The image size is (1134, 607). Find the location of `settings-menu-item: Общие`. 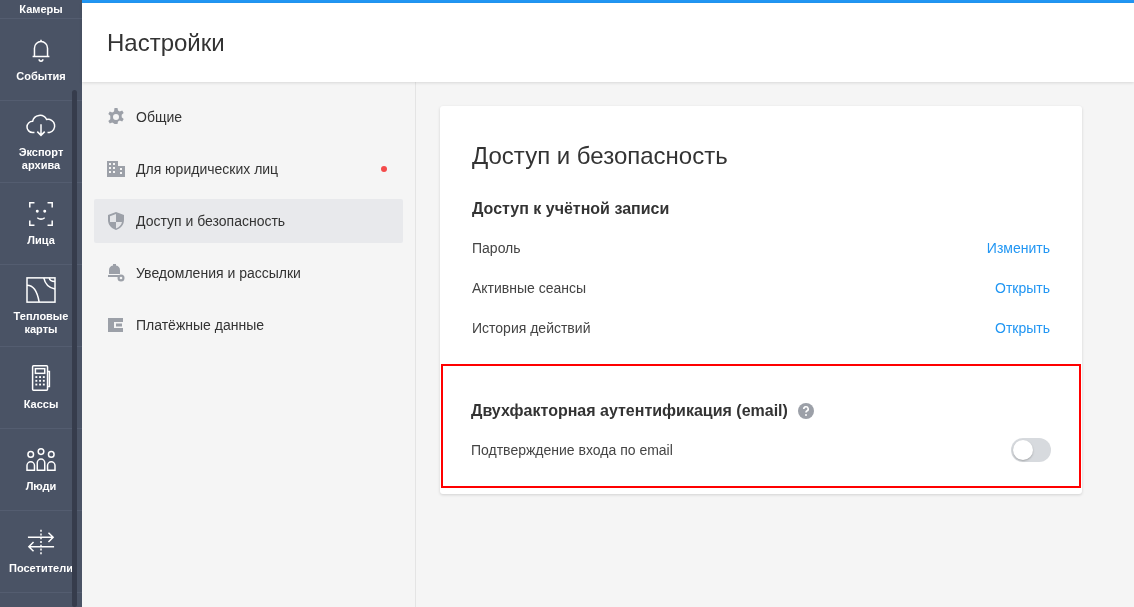

settings-menu-item: Общие is located at coordinates (248, 117).